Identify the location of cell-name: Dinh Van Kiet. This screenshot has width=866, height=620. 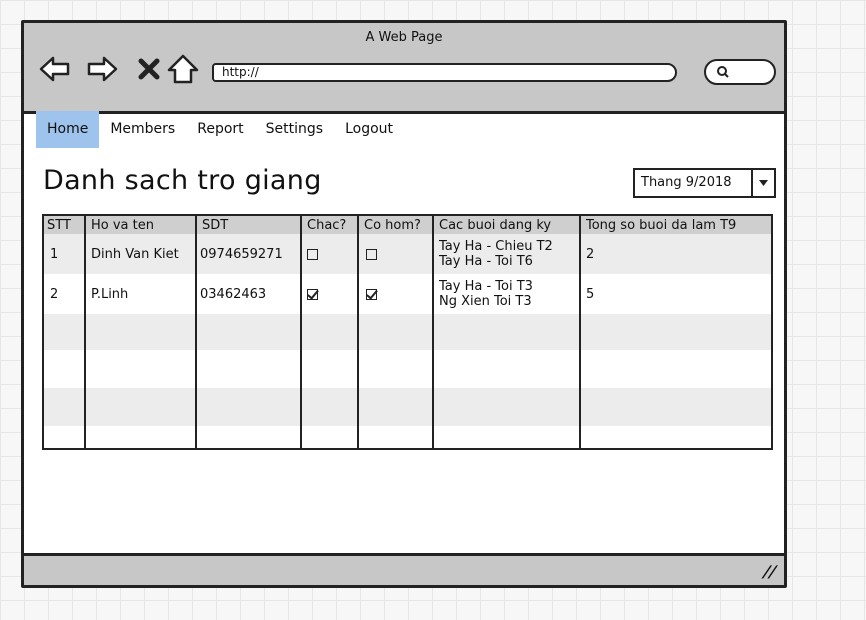
(135, 254).